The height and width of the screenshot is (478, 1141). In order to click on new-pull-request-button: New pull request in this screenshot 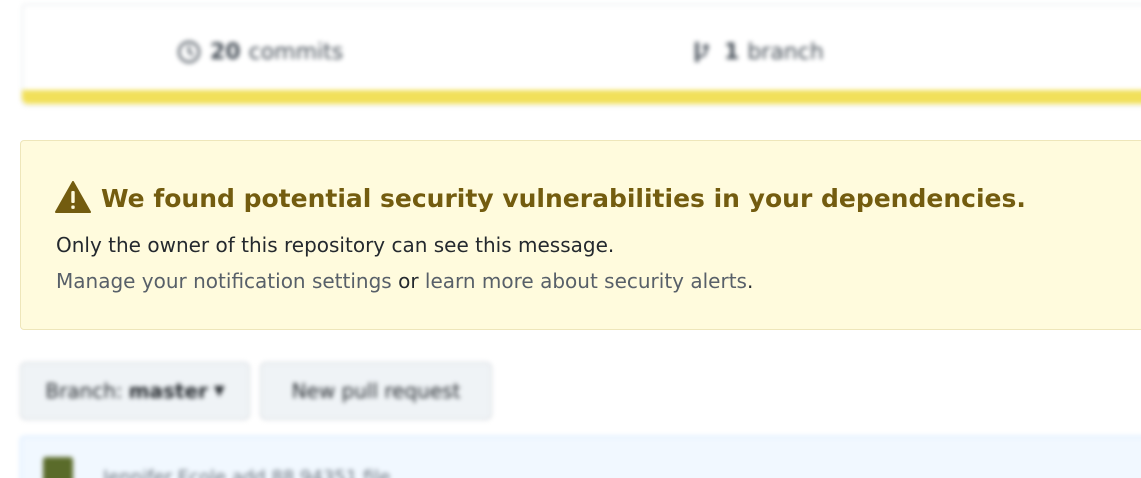, I will do `click(376, 391)`.